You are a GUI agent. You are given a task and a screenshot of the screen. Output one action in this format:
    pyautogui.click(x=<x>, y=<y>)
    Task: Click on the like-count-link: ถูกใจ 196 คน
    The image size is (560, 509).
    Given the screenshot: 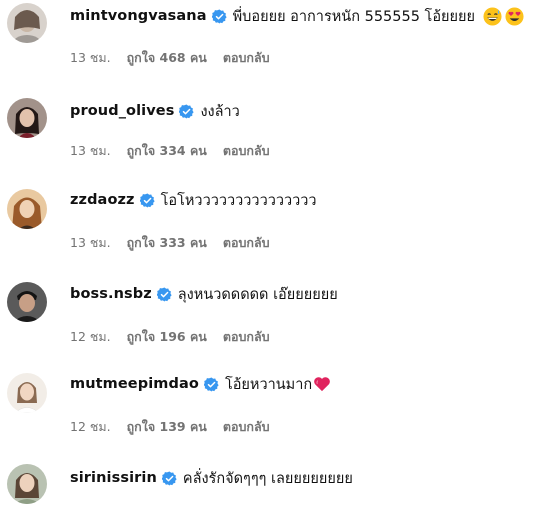 What is the action you would take?
    pyautogui.click(x=167, y=337)
    